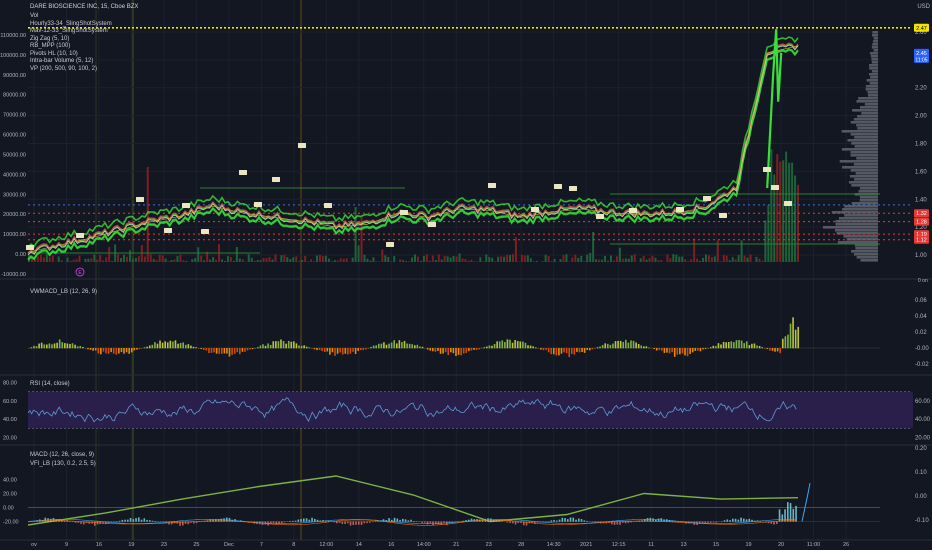 The image size is (932, 550). Describe the element at coordinates (326, 545) in the screenshot. I see `time-tick-label: 12:00` at that location.